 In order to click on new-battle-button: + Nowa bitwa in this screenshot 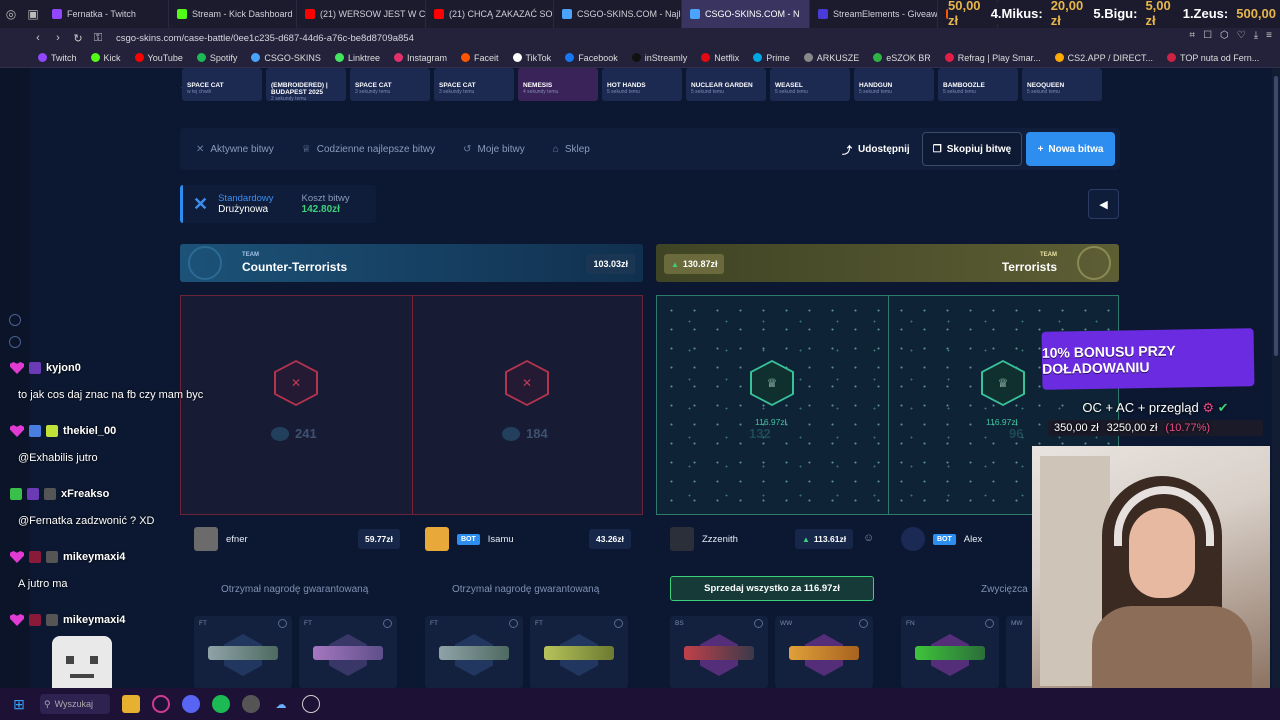, I will do `click(1070, 149)`.